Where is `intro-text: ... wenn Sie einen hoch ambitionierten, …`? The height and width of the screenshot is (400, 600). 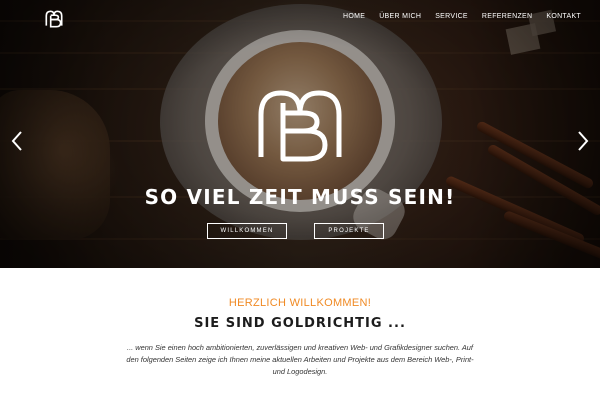 intro-text: ... wenn Sie einen hoch ambitionierten, … is located at coordinates (300, 359).